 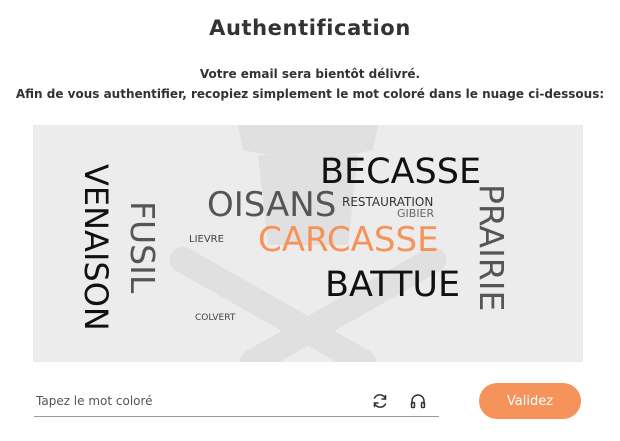 What do you see at coordinates (215, 318) in the screenshot?
I see `captcha-word-colvert: COLVERT` at bounding box center [215, 318].